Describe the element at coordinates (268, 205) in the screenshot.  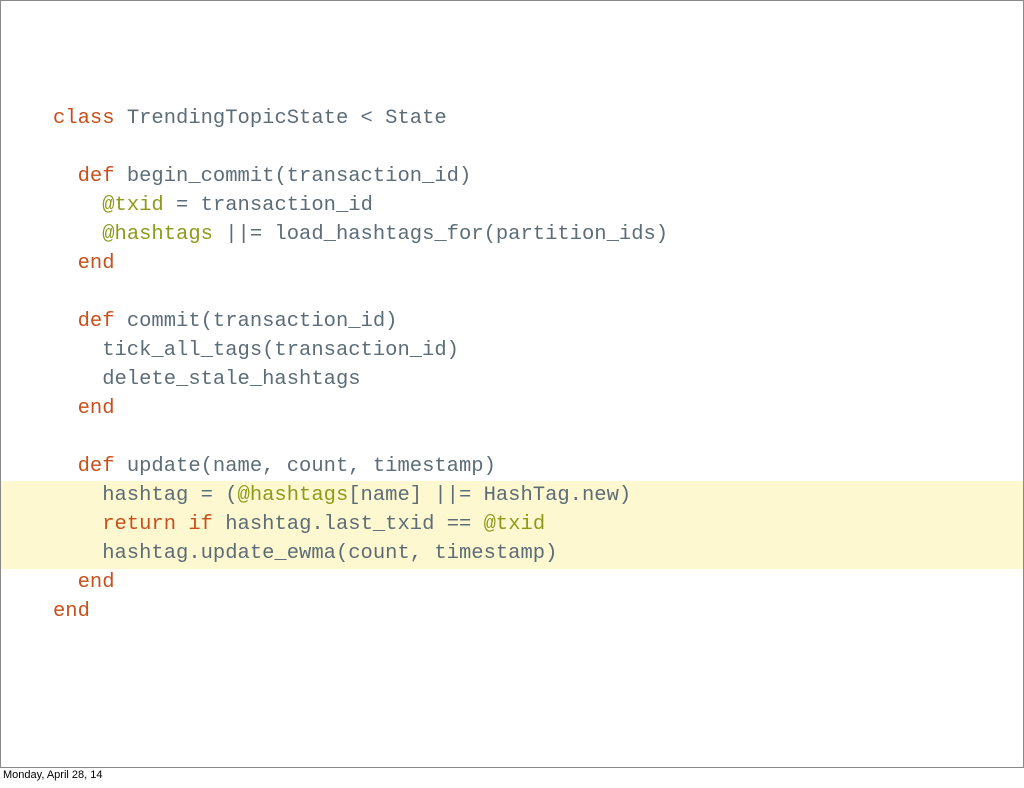
I see `code-text: = transaction_id` at that location.